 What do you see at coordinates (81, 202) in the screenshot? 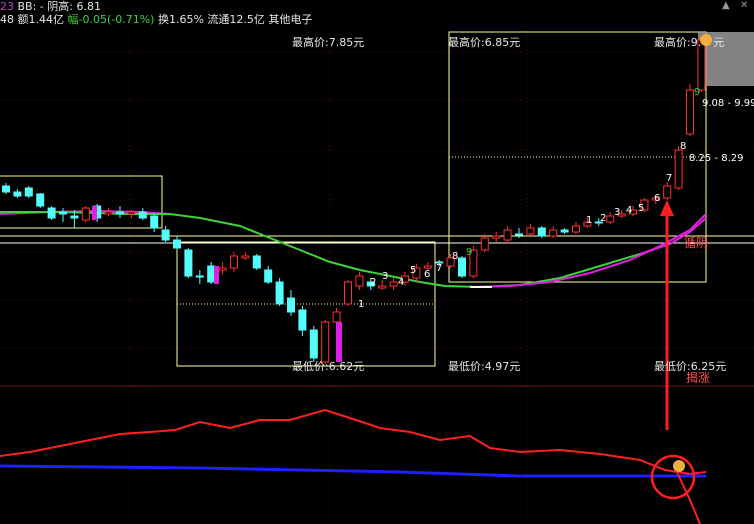
I see `box-far-left` at bounding box center [81, 202].